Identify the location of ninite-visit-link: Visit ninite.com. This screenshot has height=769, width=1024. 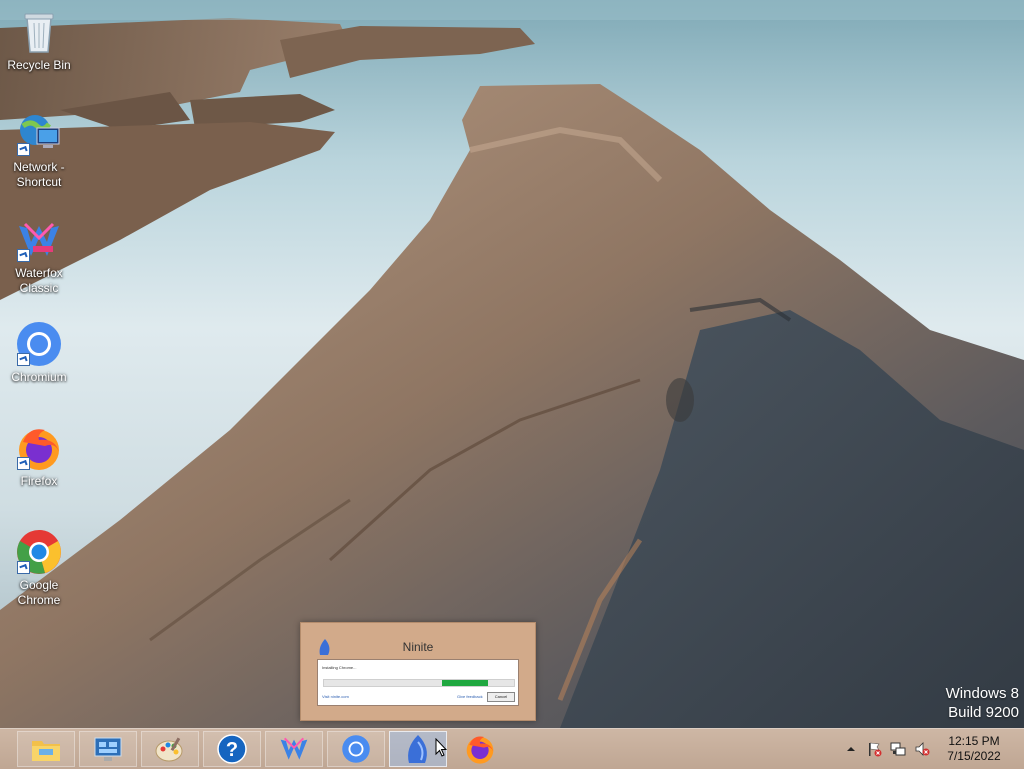
(335, 696).